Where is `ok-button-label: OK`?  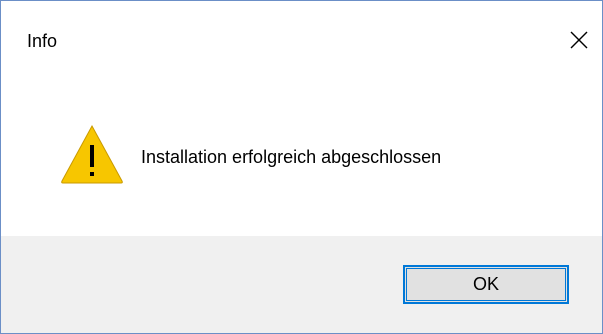 ok-button-label: OK is located at coordinates (485, 284).